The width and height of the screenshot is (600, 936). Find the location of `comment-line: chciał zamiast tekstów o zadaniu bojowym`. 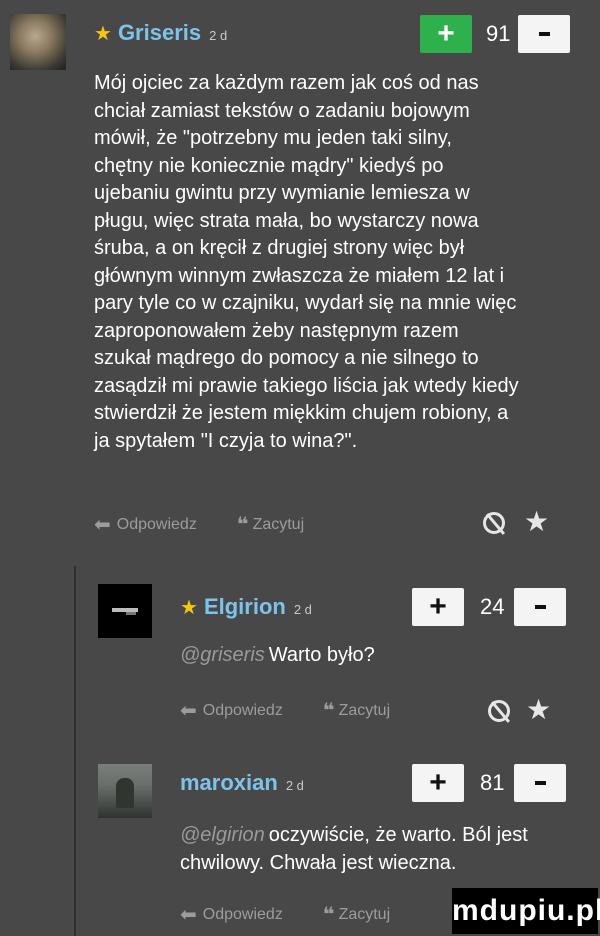

comment-line: chciał zamiast tekstów o zadaniu bojowym is located at coordinates (282, 110).